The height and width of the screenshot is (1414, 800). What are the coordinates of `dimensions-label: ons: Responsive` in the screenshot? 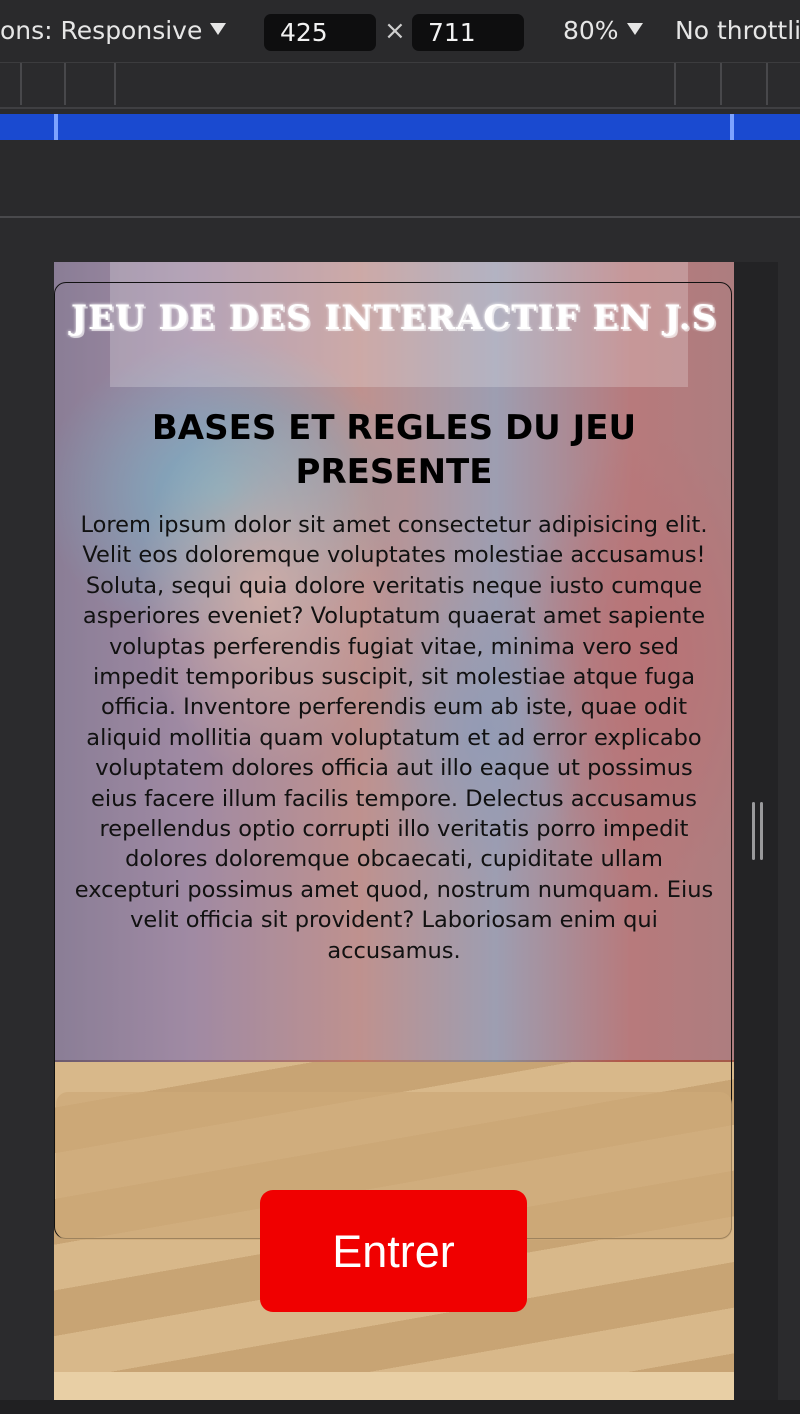 It's located at (101, 30).